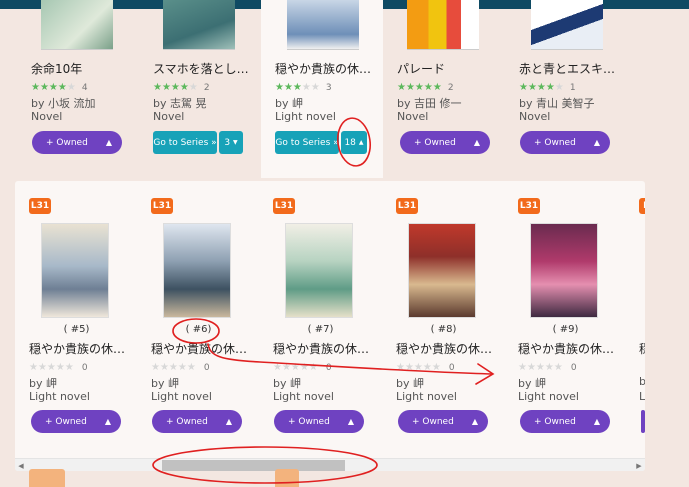 This screenshot has height=487, width=689. Describe the element at coordinates (235, 142) in the screenshot. I see `caret-down-icon: ▼` at that location.